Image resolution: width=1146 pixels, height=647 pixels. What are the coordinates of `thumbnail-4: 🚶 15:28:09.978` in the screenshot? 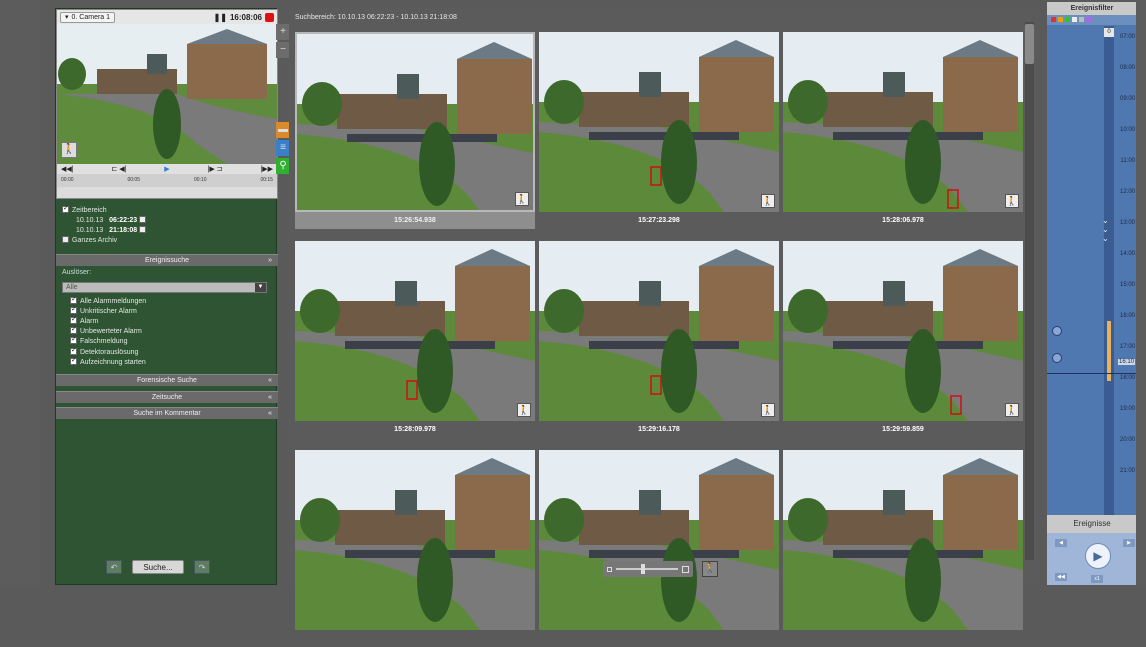 It's located at (415, 339).